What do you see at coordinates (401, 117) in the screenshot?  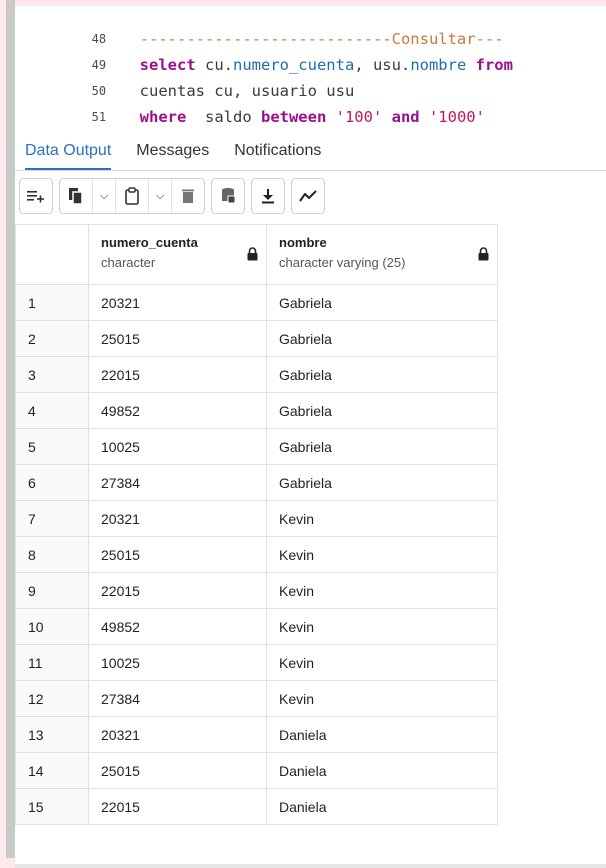 I see `keyword-and: and` at bounding box center [401, 117].